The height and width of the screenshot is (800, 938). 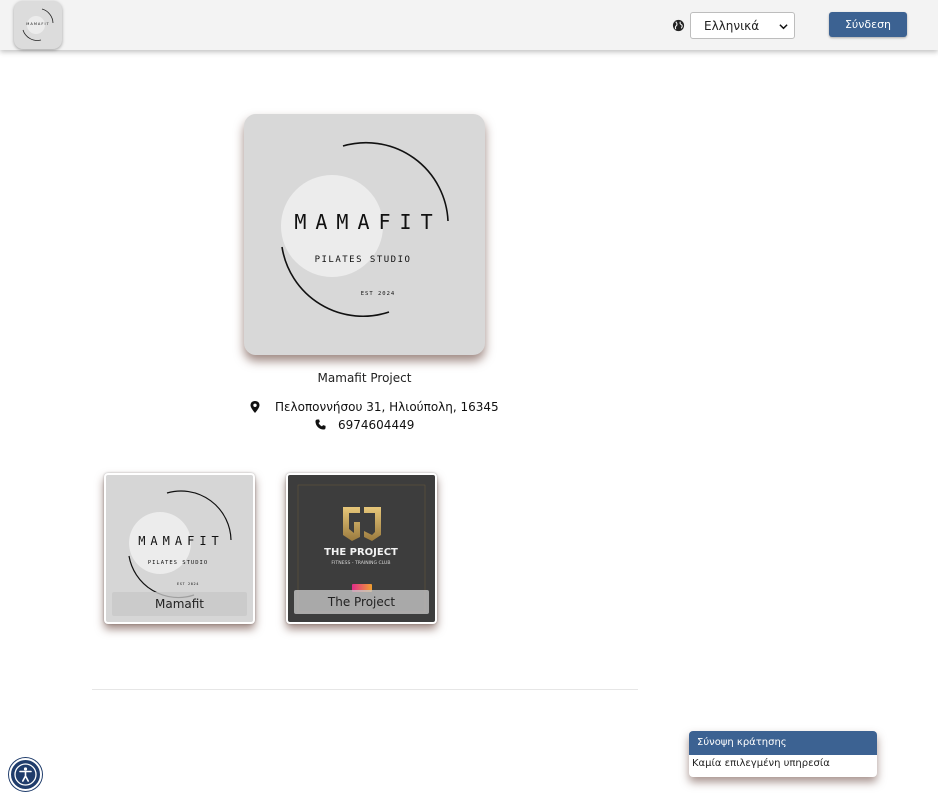 I want to click on location-card-mamafit: MAMAFIT PILATES STUDIO EST 2024 Mamafit, so click(x=179, y=548).